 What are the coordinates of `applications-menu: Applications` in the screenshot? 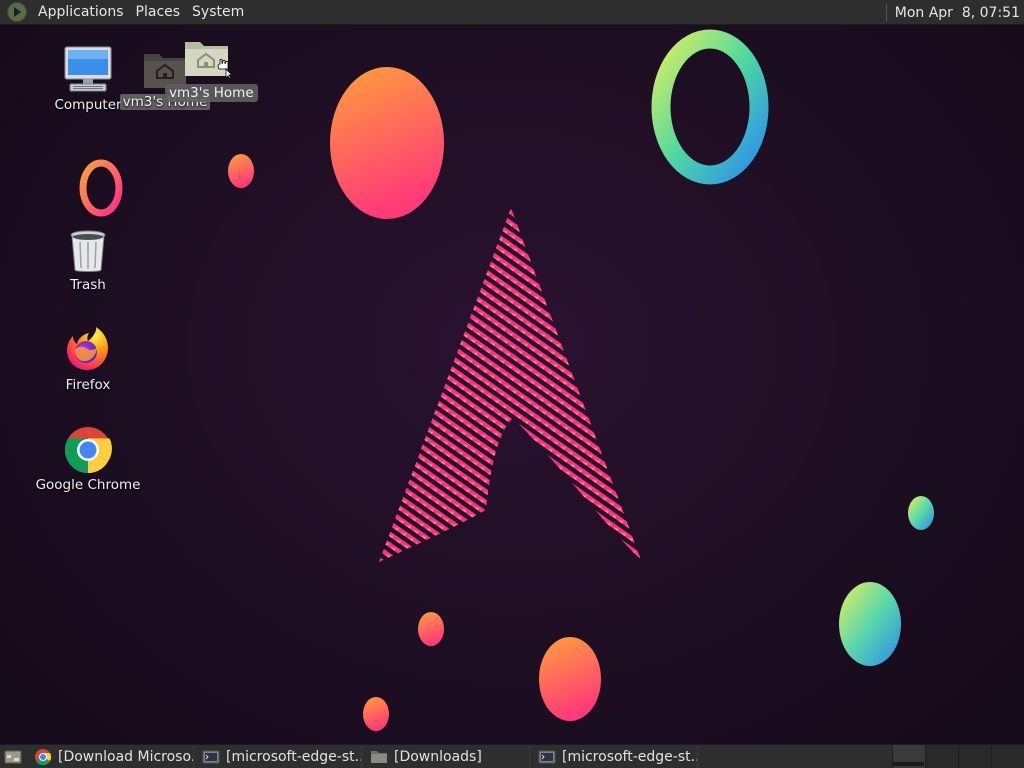 It's located at (81, 12).